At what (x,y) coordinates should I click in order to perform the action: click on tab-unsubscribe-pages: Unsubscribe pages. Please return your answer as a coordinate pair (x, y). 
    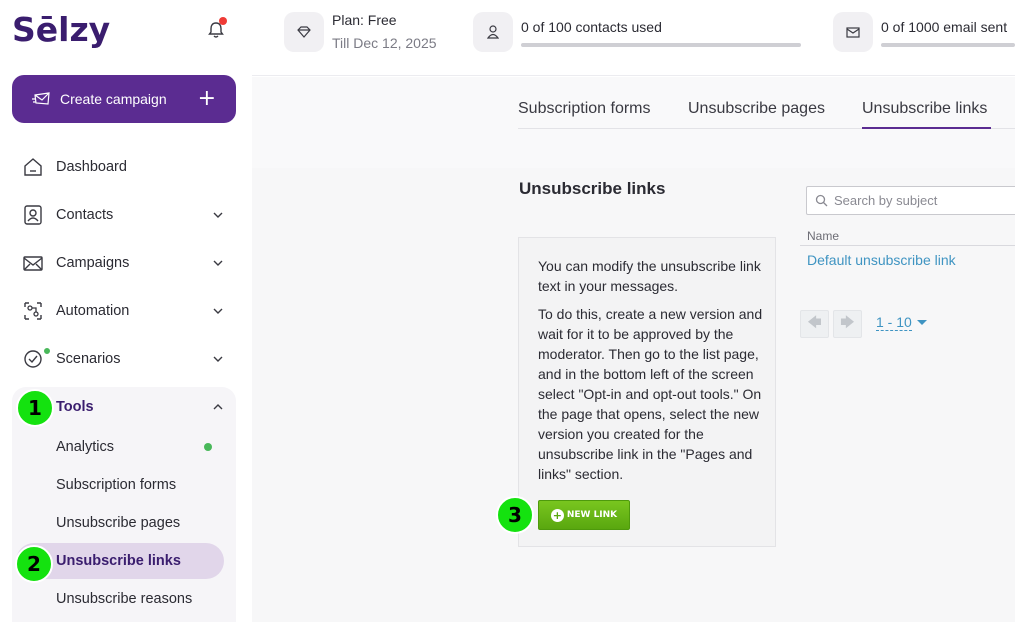
    Looking at the image, I should click on (756, 109).